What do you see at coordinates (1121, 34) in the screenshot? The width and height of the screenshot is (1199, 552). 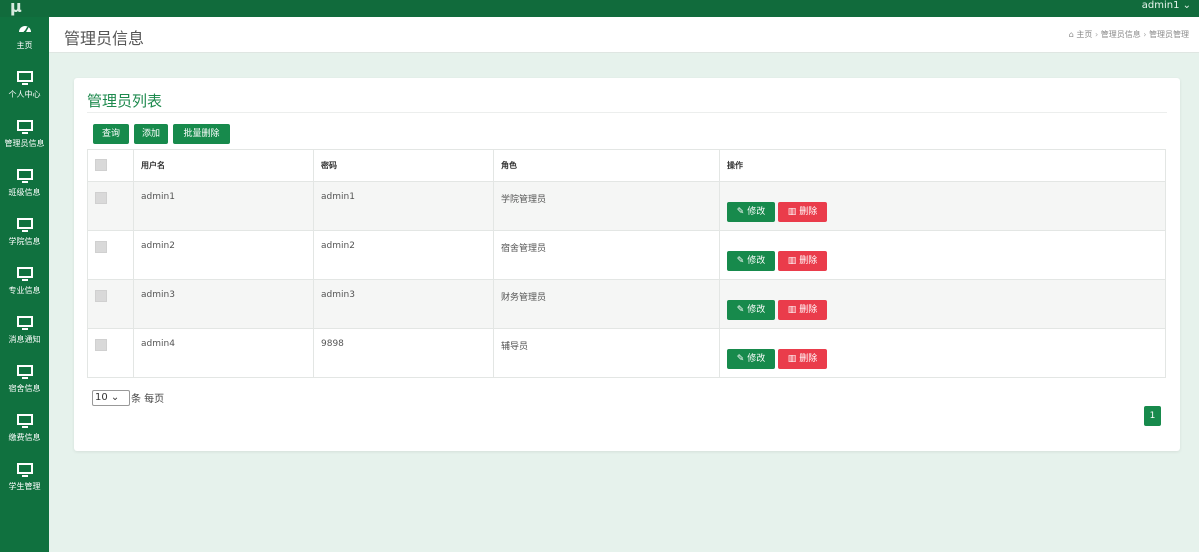 I see `breadcrumb-admin-info: 管理员信息` at bounding box center [1121, 34].